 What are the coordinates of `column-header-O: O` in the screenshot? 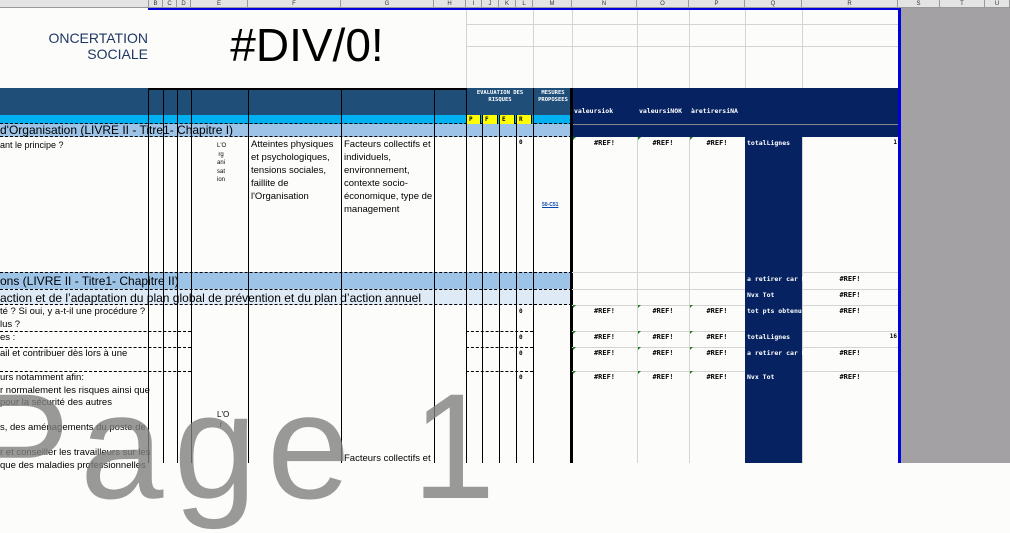 It's located at (663, 4).